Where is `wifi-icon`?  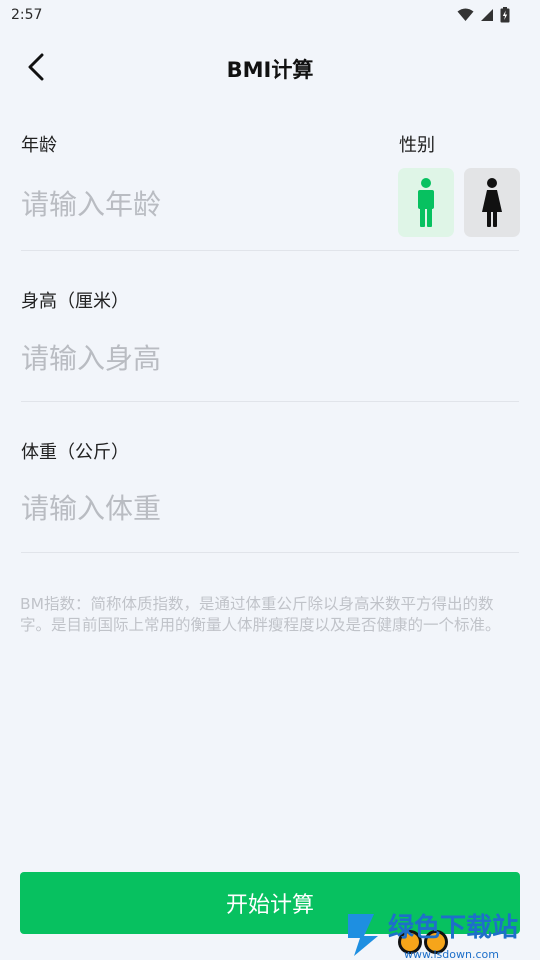
wifi-icon is located at coordinates (465, 14).